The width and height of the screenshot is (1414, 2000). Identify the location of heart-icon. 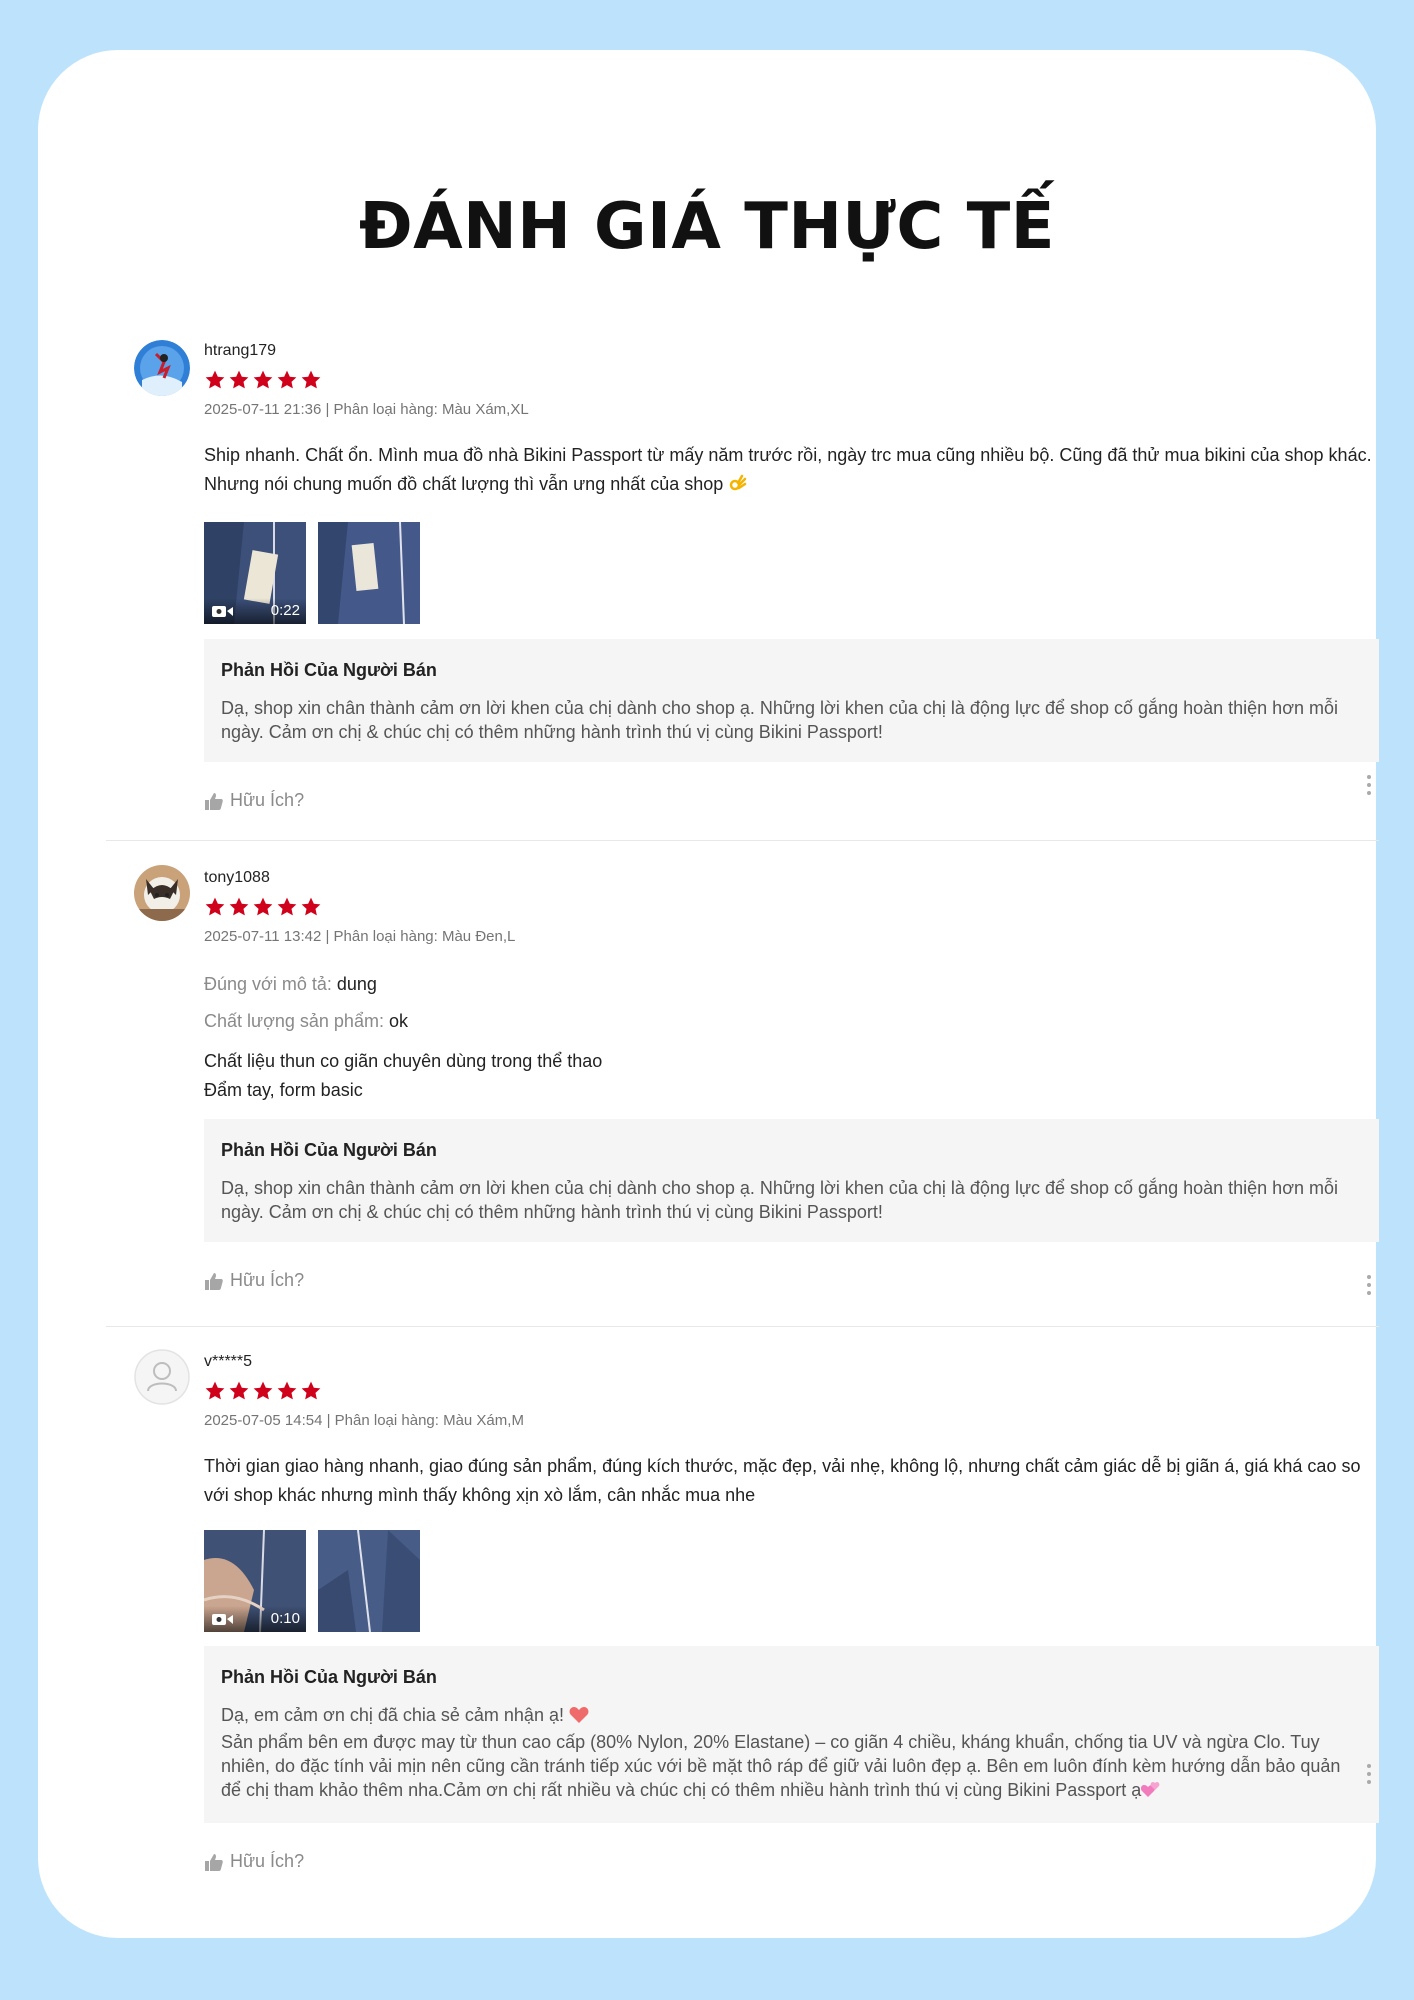
(579, 1718).